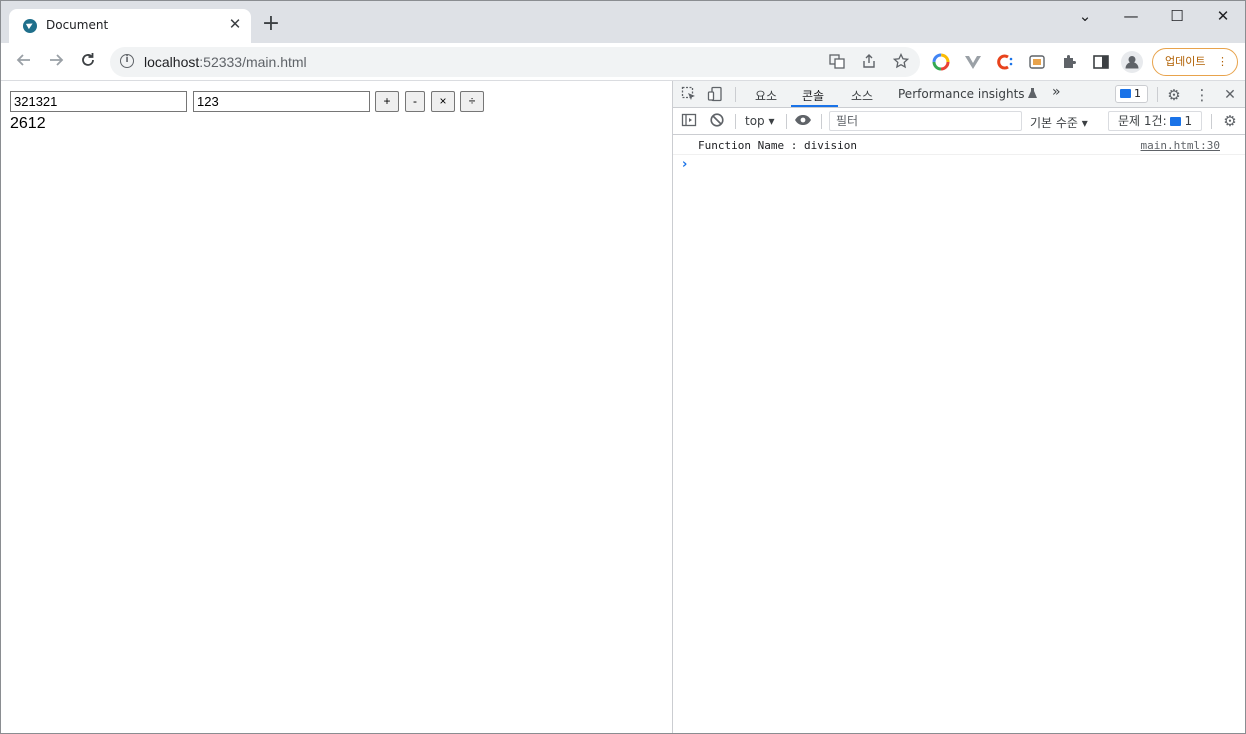 This screenshot has height=734, width=1246. What do you see at coordinates (973, 62) in the screenshot?
I see `vue-extension-icon` at bounding box center [973, 62].